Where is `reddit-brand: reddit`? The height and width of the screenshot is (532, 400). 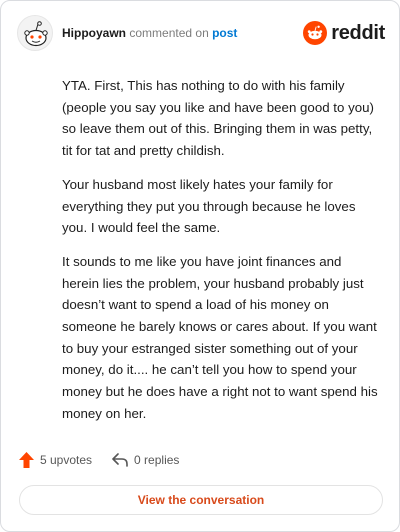
reddit-brand: reddit is located at coordinates (344, 33).